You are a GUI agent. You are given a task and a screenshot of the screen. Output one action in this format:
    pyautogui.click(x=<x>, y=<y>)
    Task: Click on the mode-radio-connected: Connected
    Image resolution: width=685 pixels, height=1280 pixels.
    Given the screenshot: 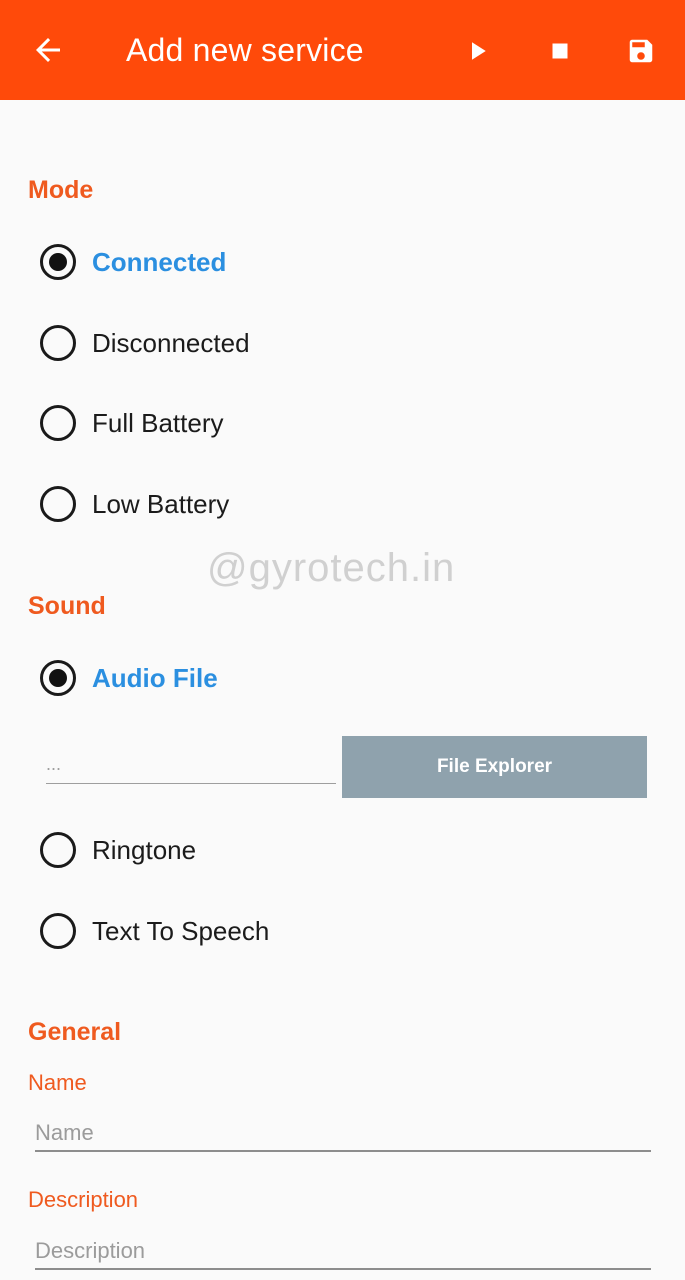 What is the action you would take?
    pyautogui.click(x=133, y=262)
    